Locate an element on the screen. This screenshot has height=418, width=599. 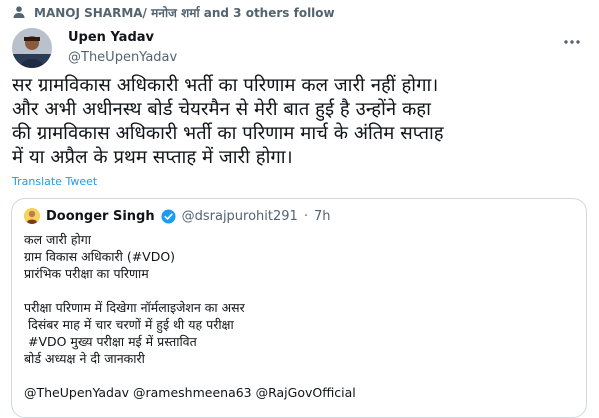
translate-tweet-link: Translate Tweet is located at coordinates (54, 181).